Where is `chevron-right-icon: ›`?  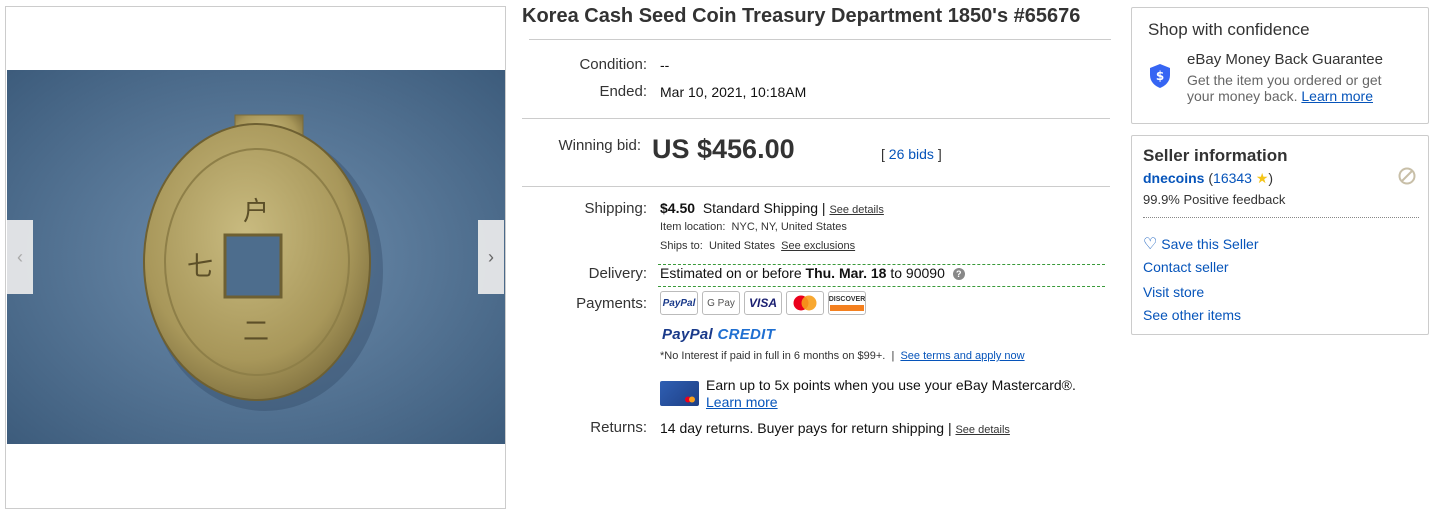
chevron-right-icon: › is located at coordinates (491, 256).